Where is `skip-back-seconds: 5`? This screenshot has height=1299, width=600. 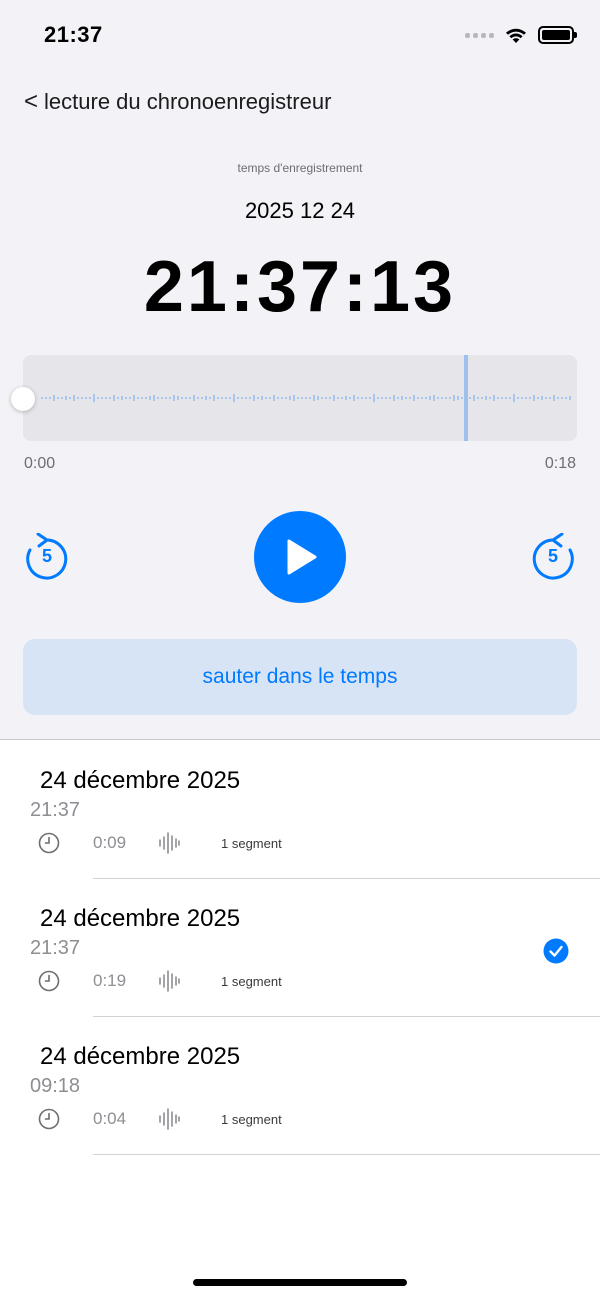
skip-back-seconds: 5 is located at coordinates (46, 556).